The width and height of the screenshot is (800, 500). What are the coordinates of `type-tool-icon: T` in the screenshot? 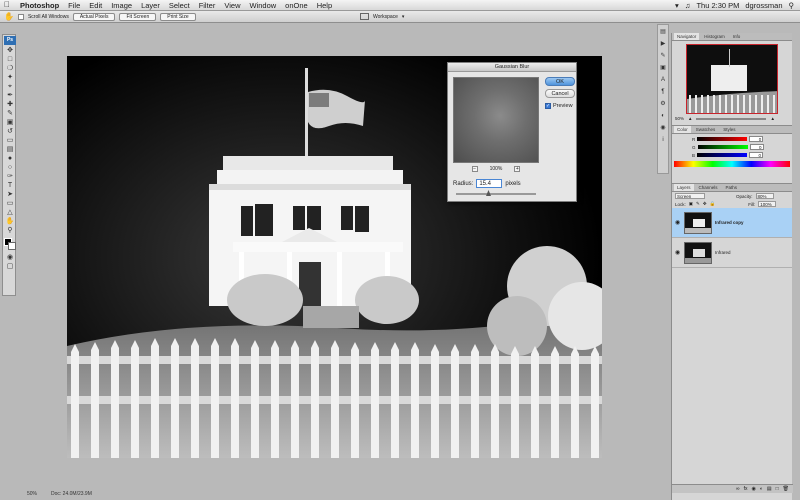 It's located at (10, 185).